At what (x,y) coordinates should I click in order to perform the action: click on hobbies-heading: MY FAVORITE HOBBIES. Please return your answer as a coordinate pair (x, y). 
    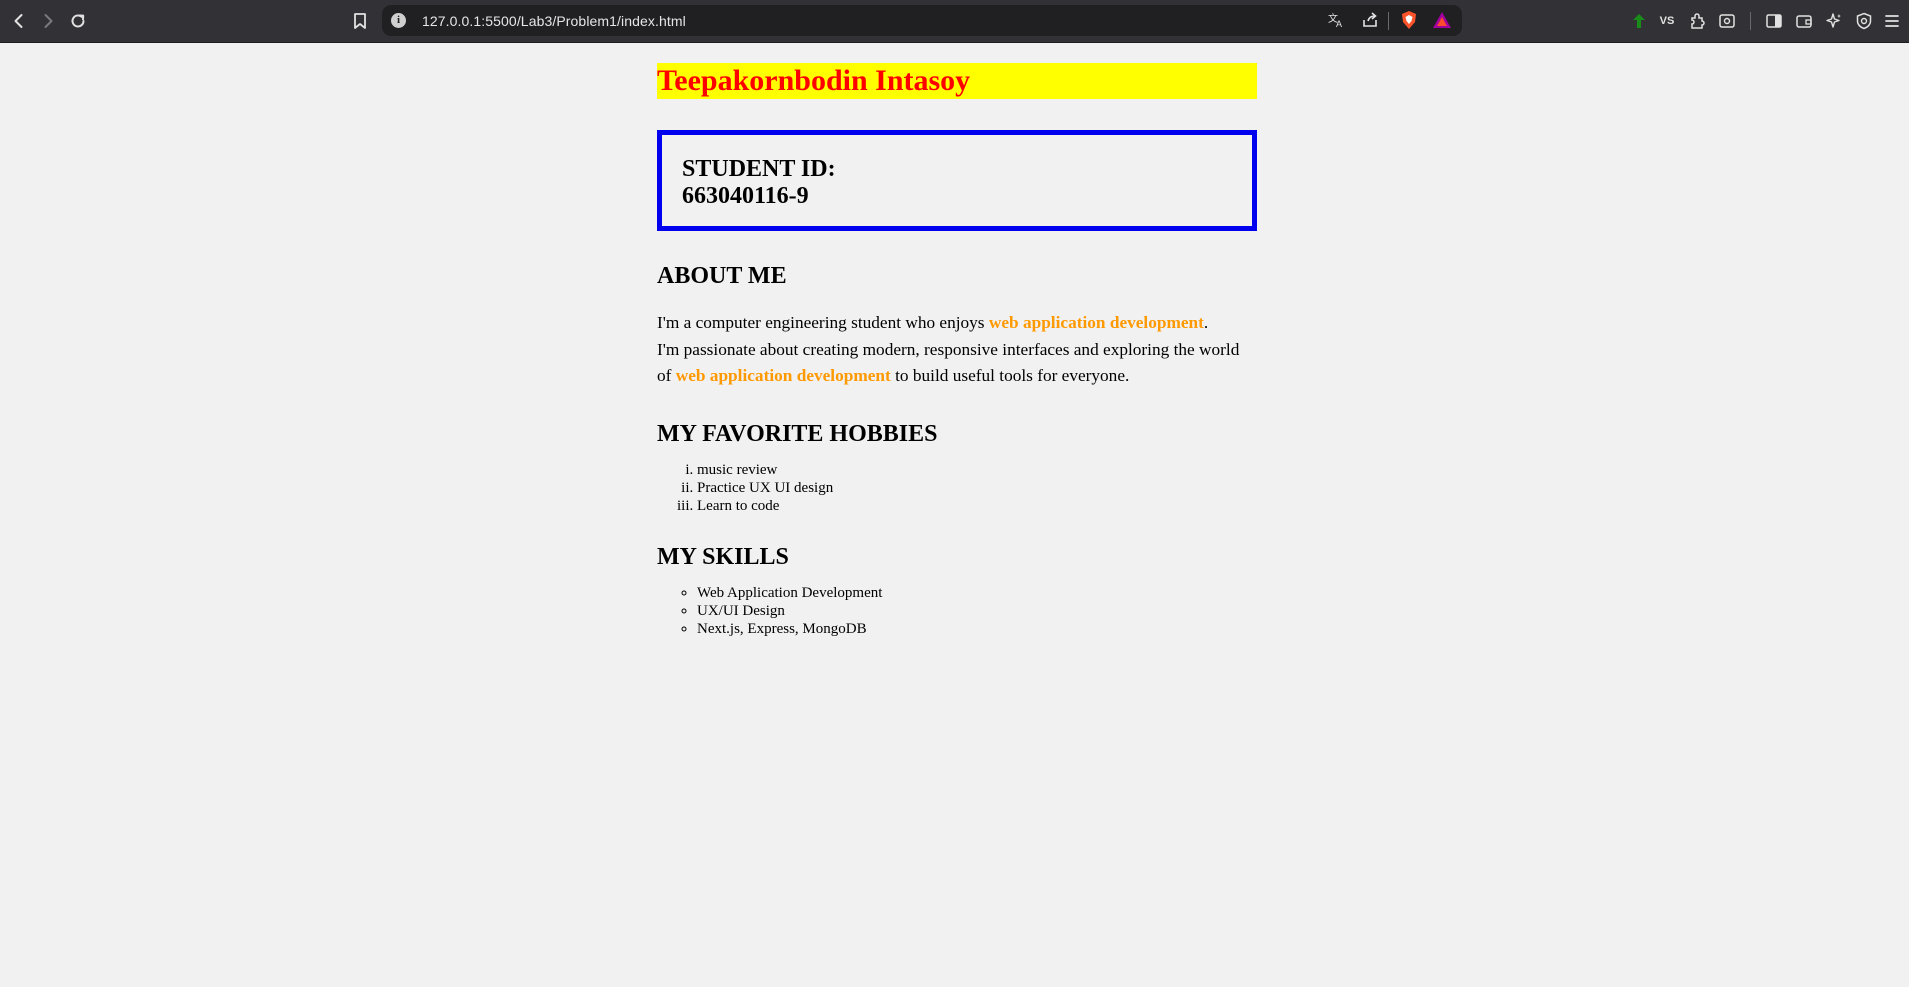
    Looking at the image, I should click on (797, 433).